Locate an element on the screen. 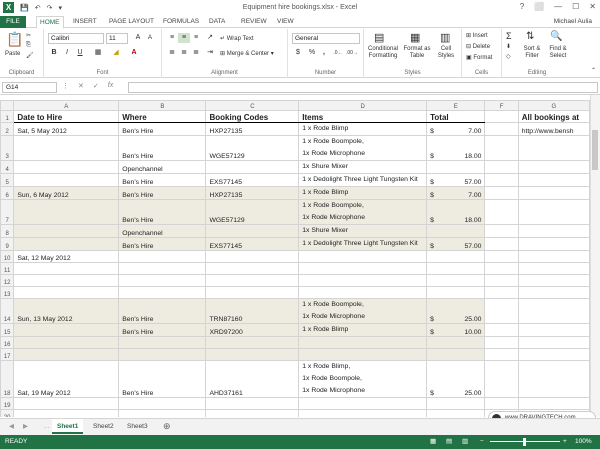 The image size is (600, 449). minimize-icon: — is located at coordinates (558, 6).